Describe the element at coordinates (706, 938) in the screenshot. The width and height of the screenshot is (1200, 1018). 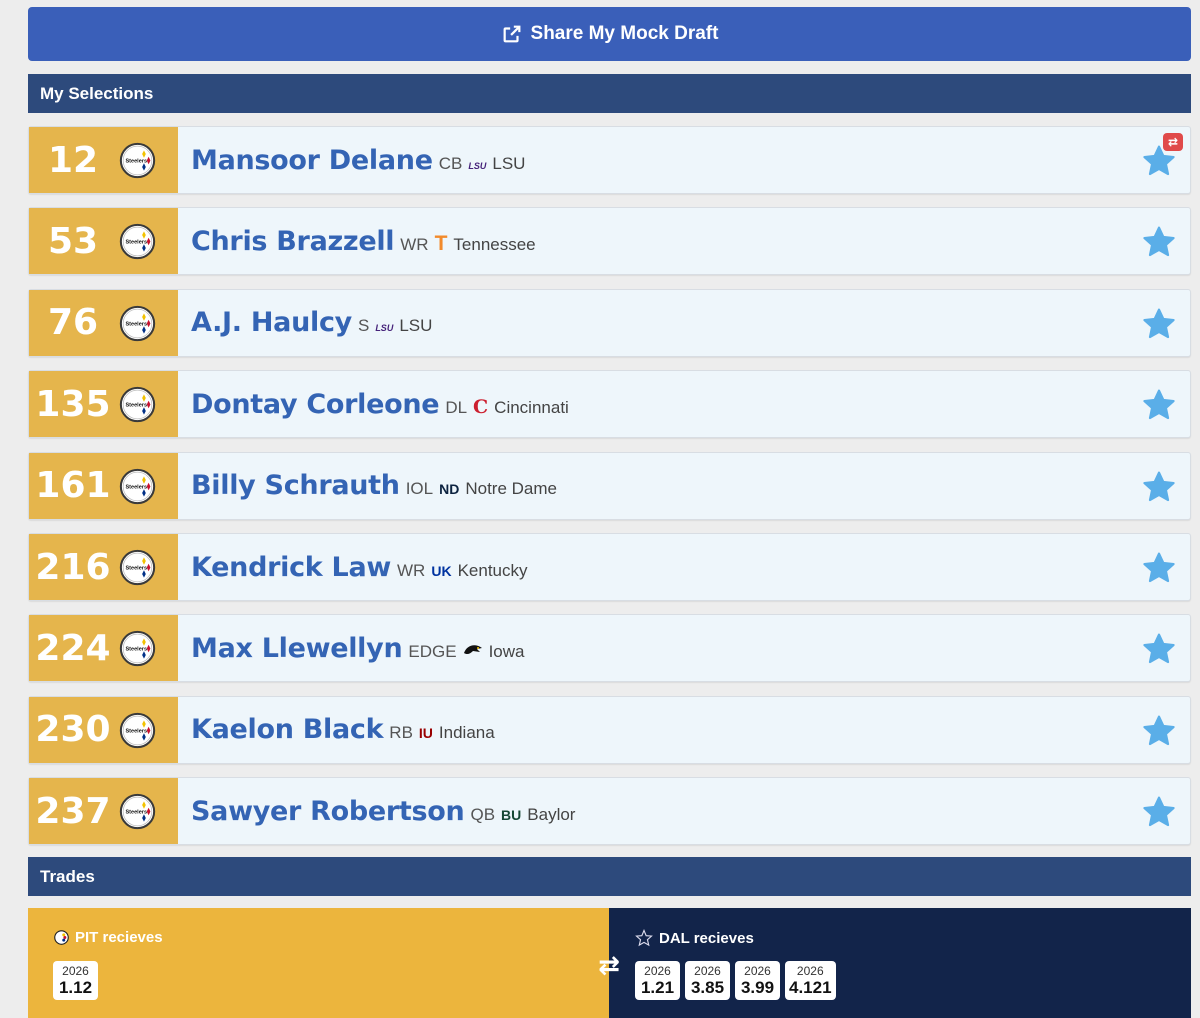
I see `trade-label: DAL recieves` at that location.